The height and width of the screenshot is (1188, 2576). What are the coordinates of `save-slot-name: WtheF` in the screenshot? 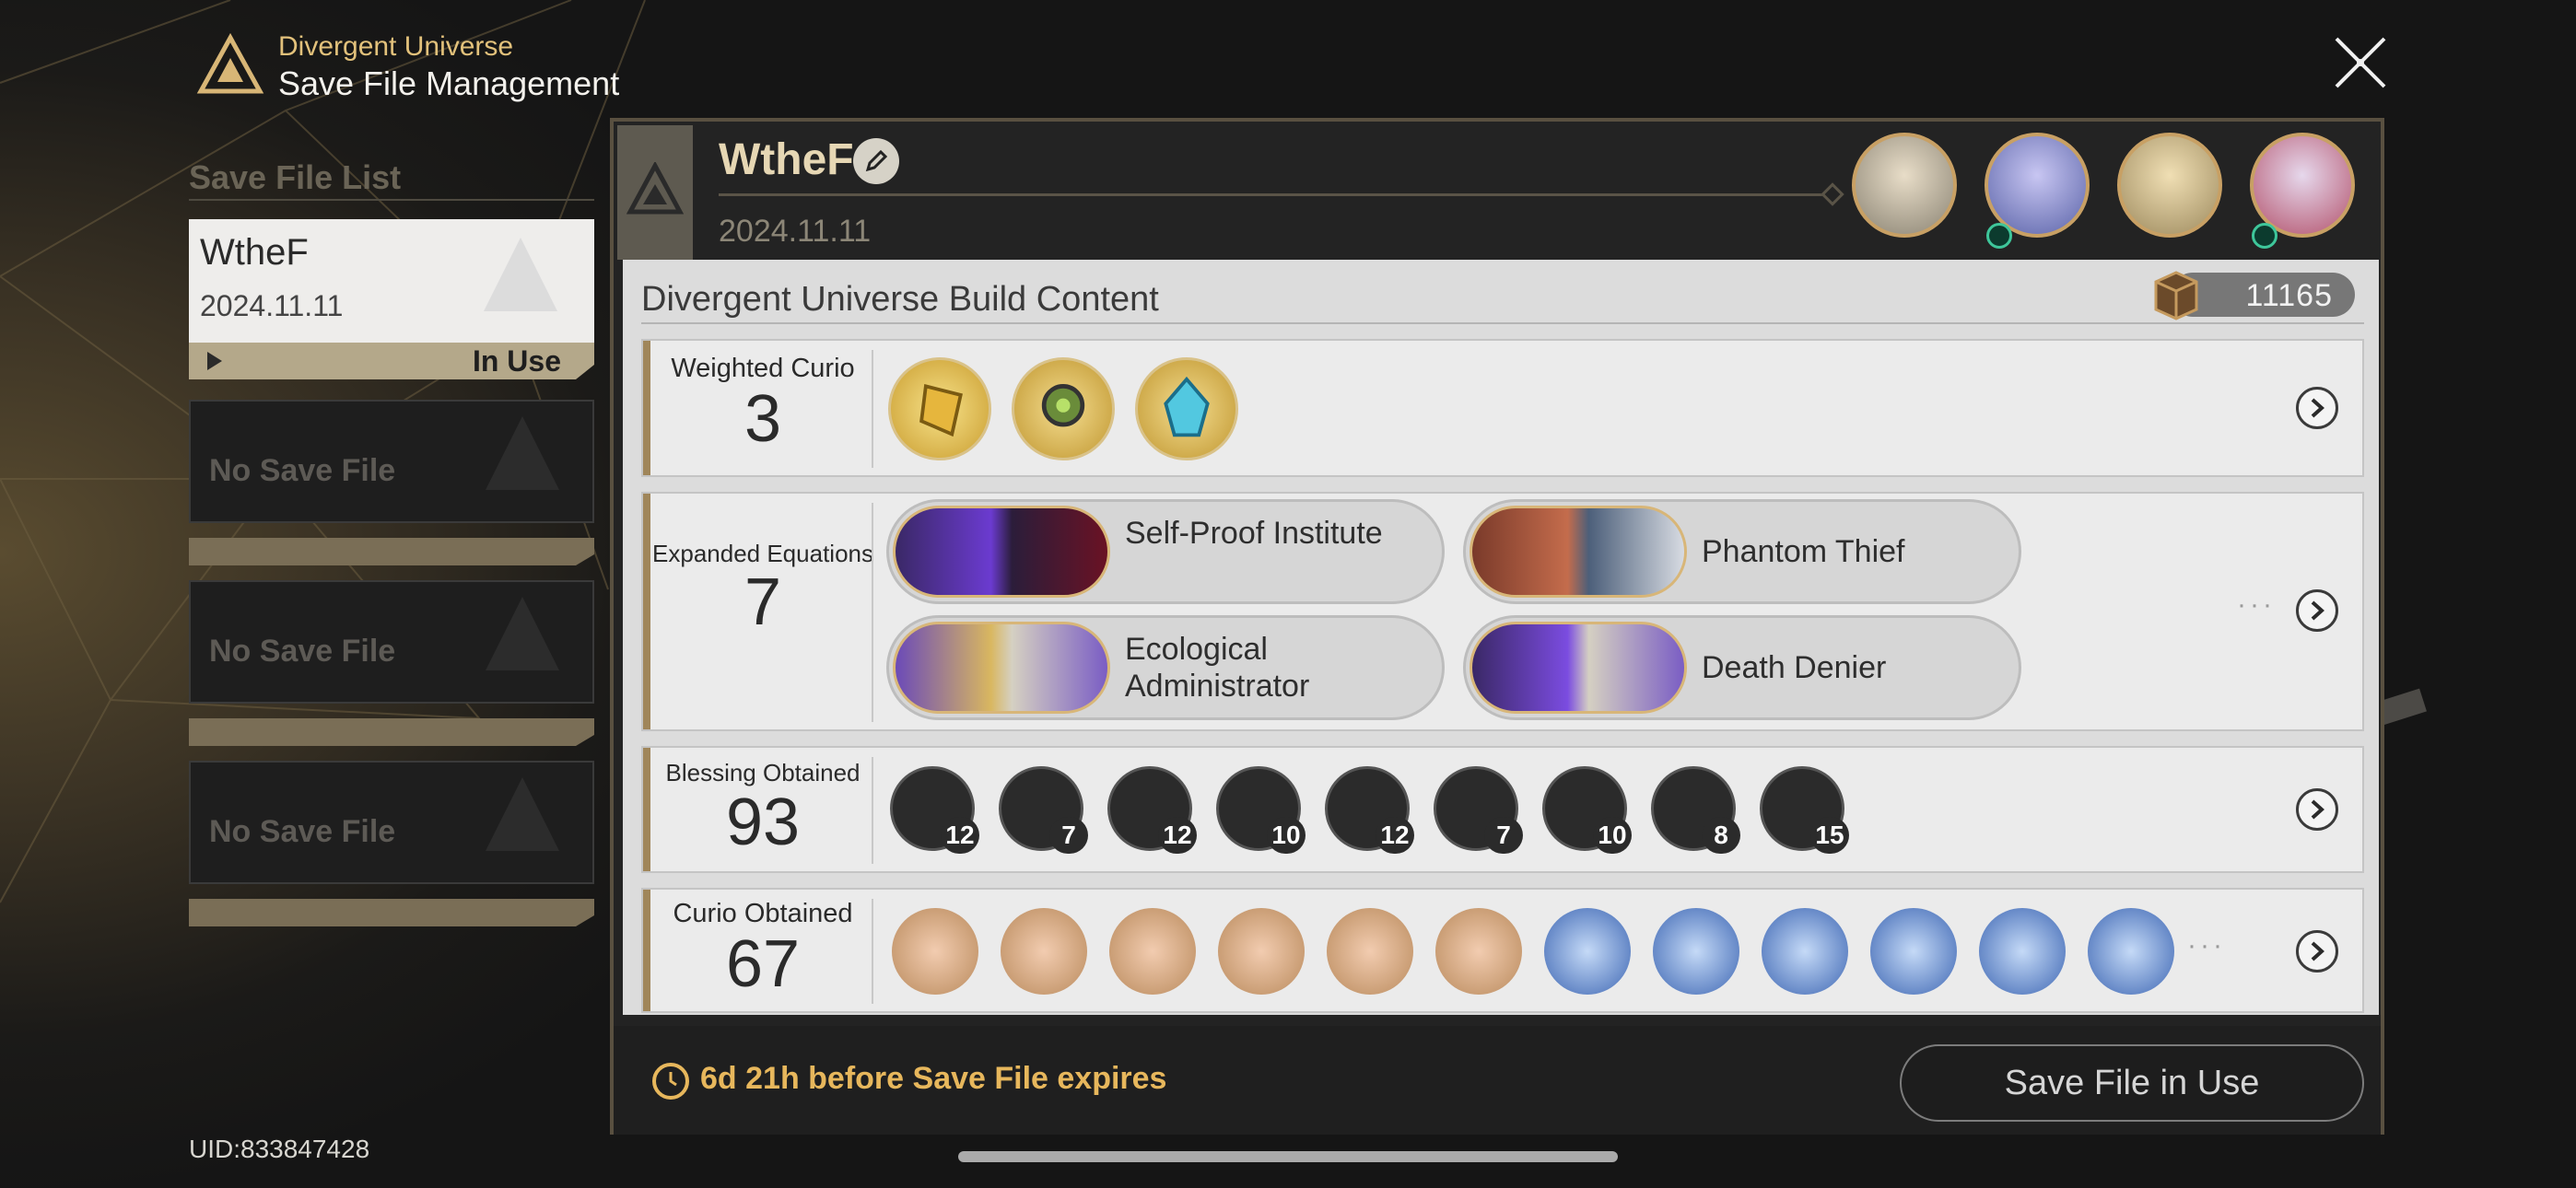 It's located at (255, 253).